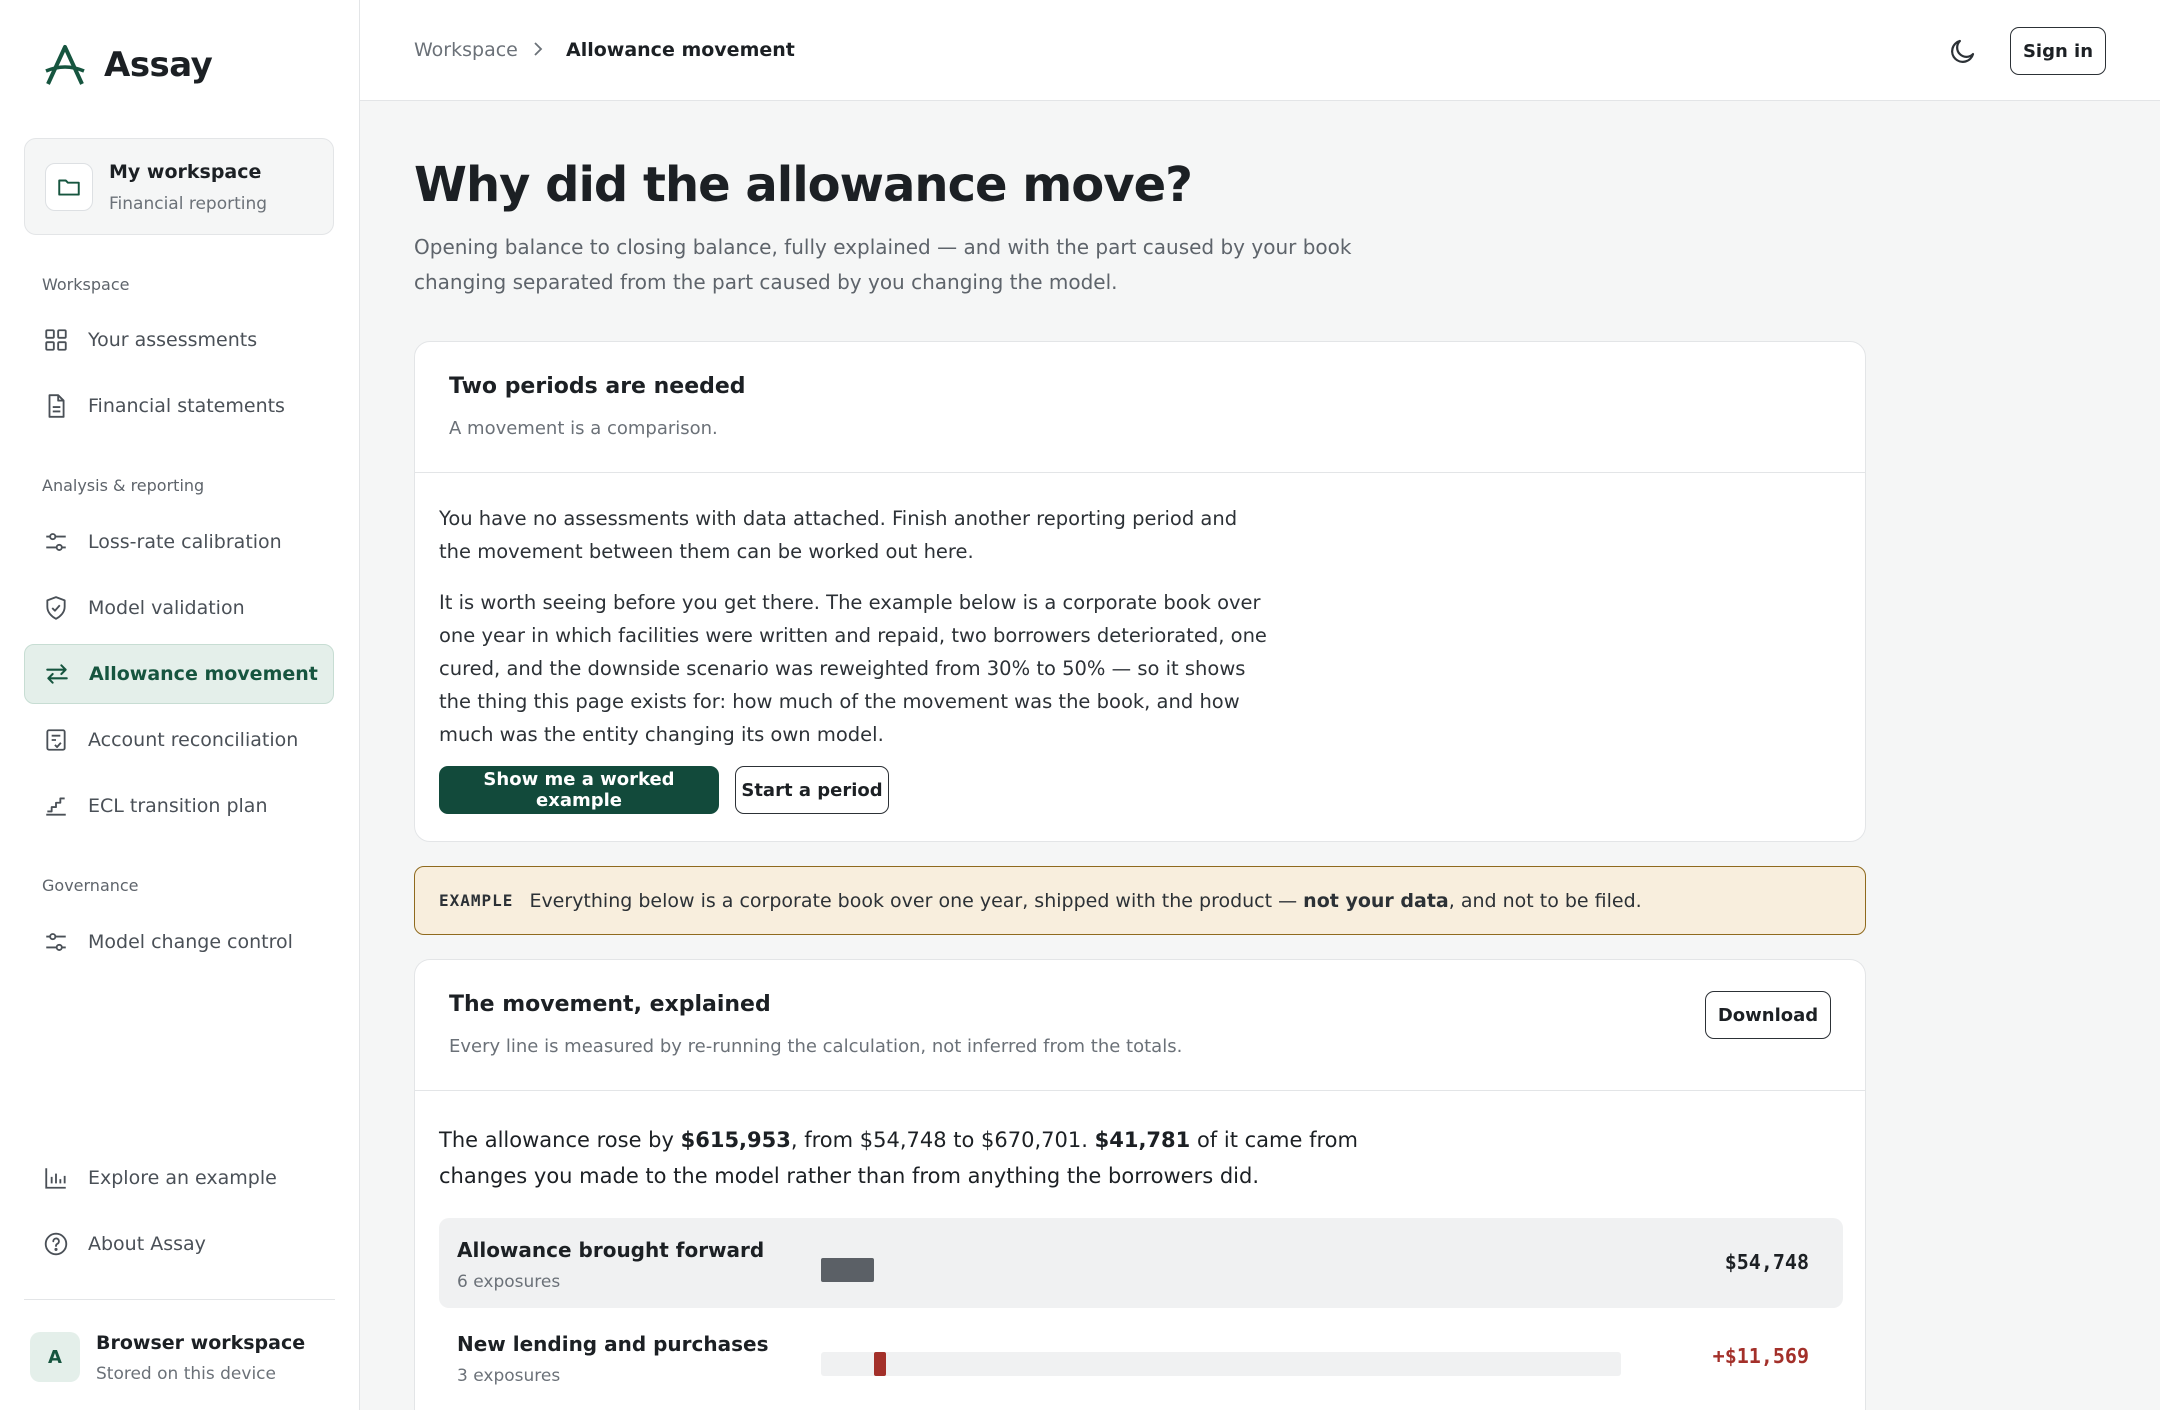 This screenshot has width=2160, height=1410. What do you see at coordinates (509, 1376) in the screenshot?
I see `movement-row-count: 3 exposures` at bounding box center [509, 1376].